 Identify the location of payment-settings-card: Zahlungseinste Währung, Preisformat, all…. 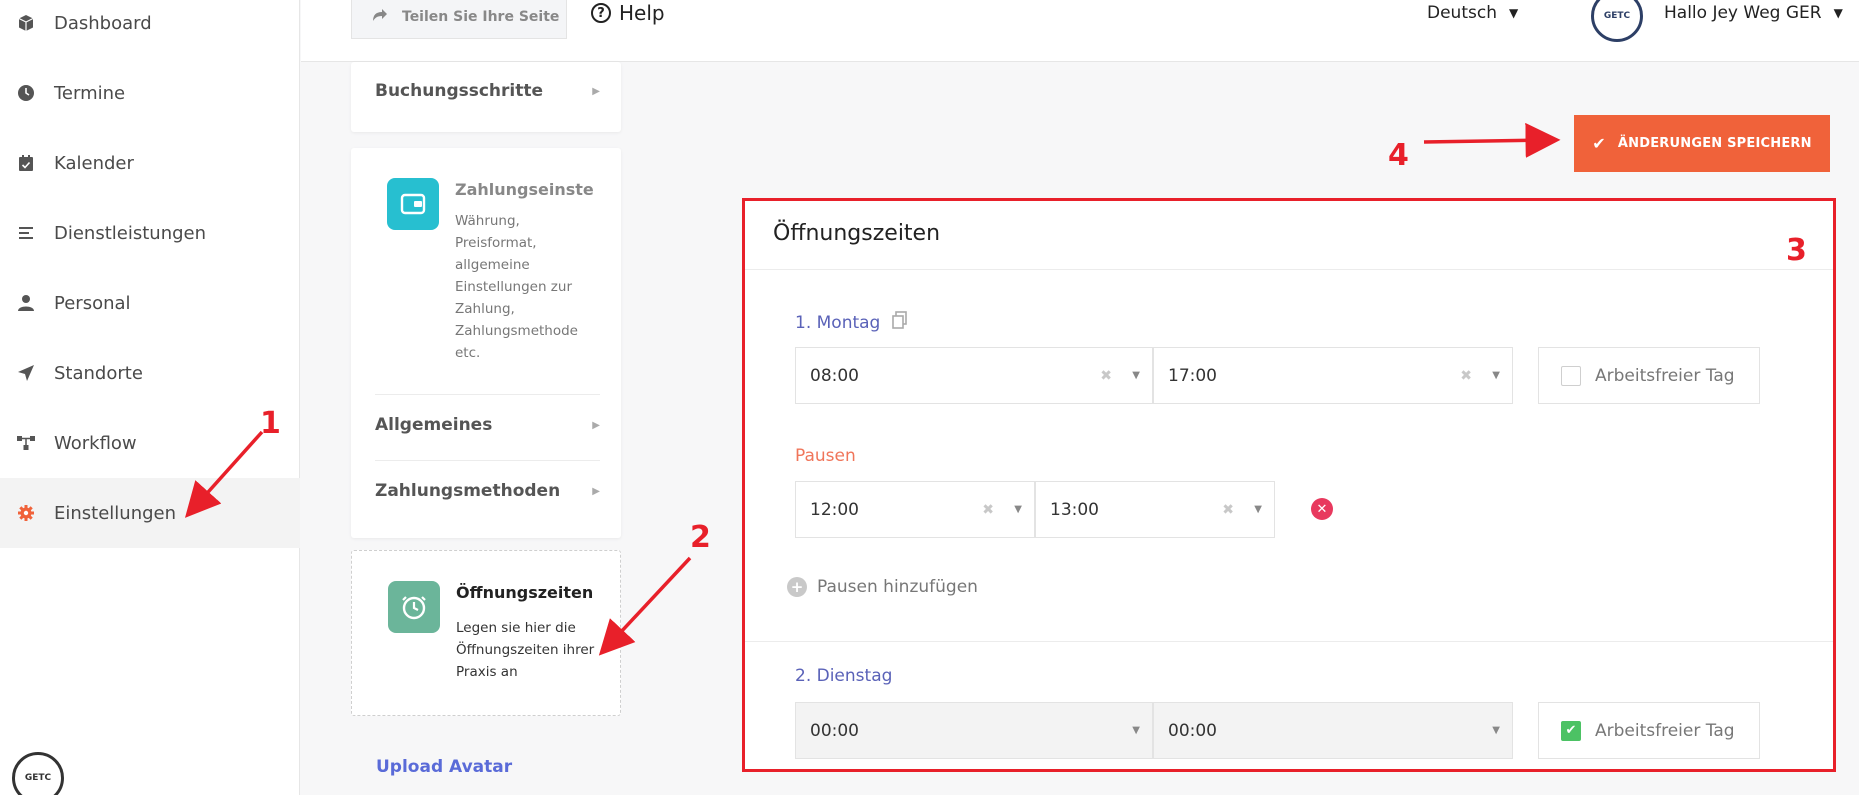
(486, 343).